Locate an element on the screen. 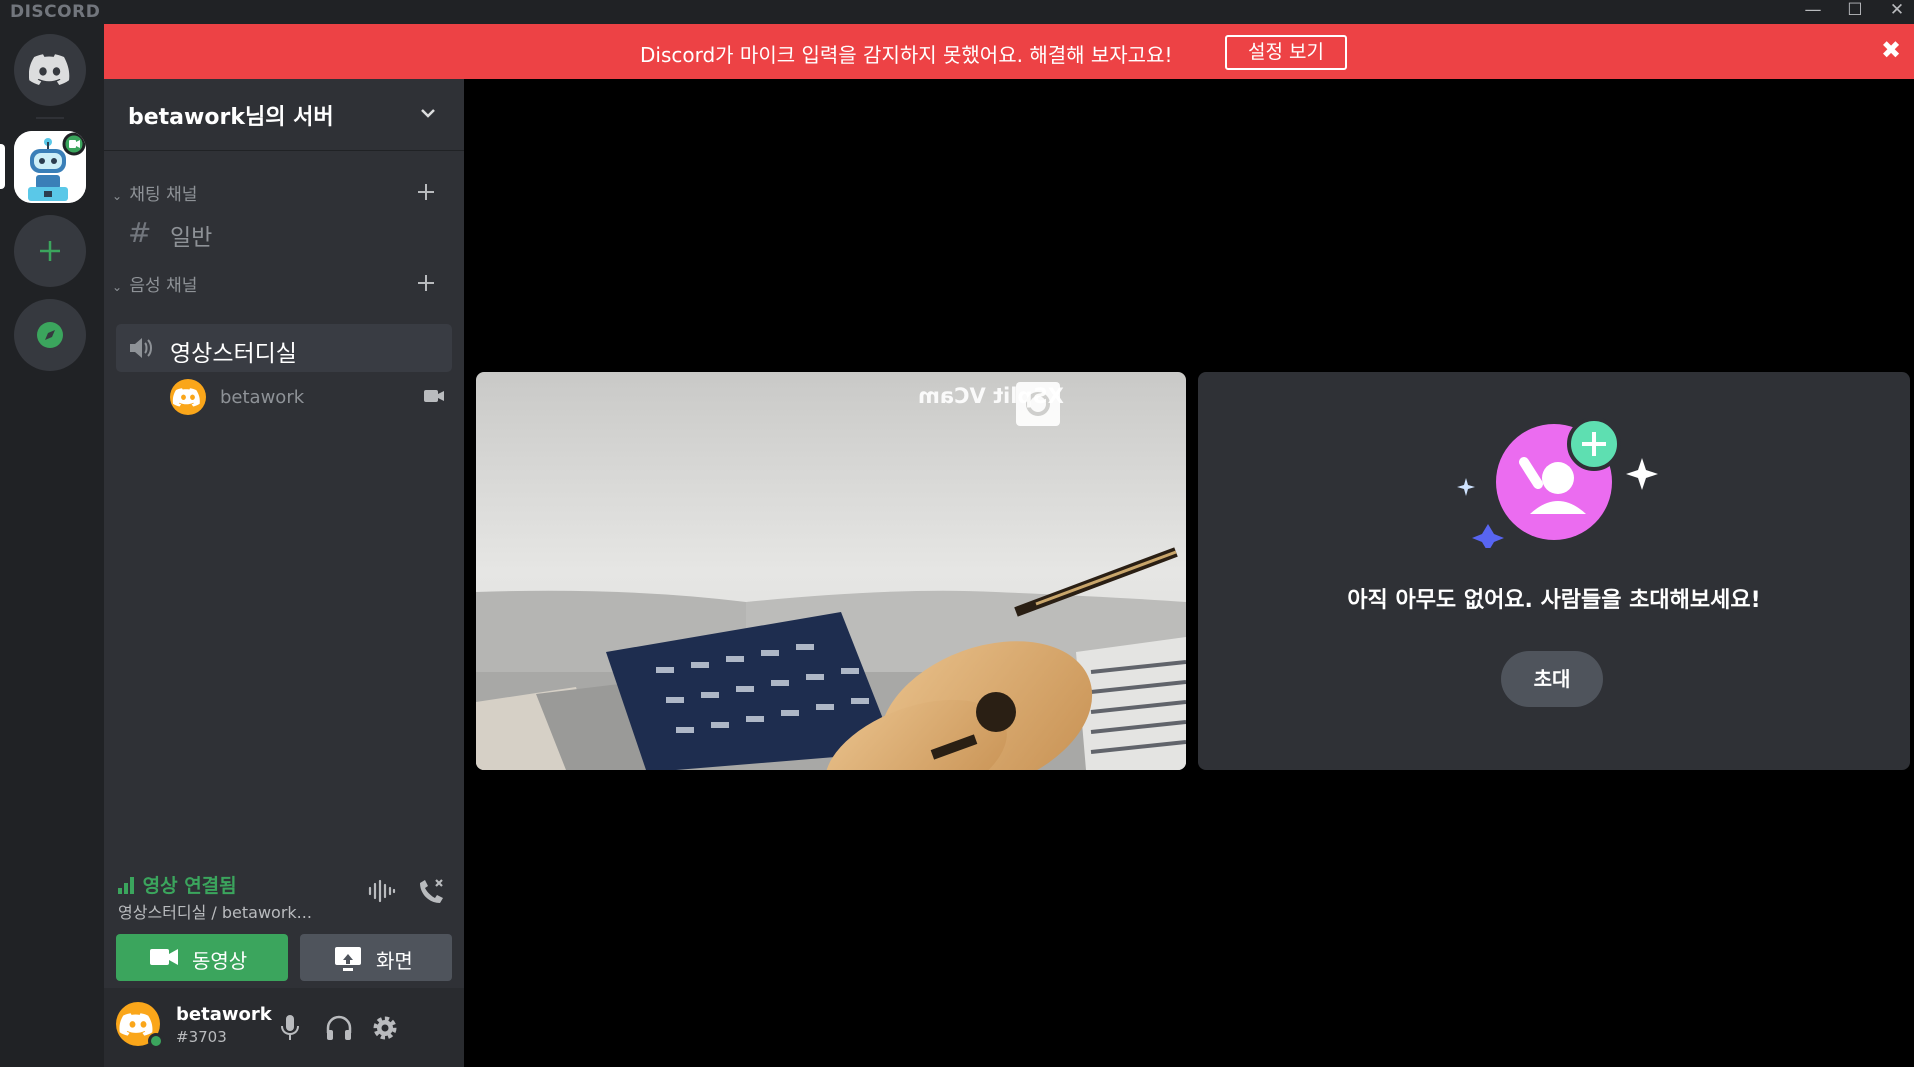  create-text-channel-button is located at coordinates (426, 193).